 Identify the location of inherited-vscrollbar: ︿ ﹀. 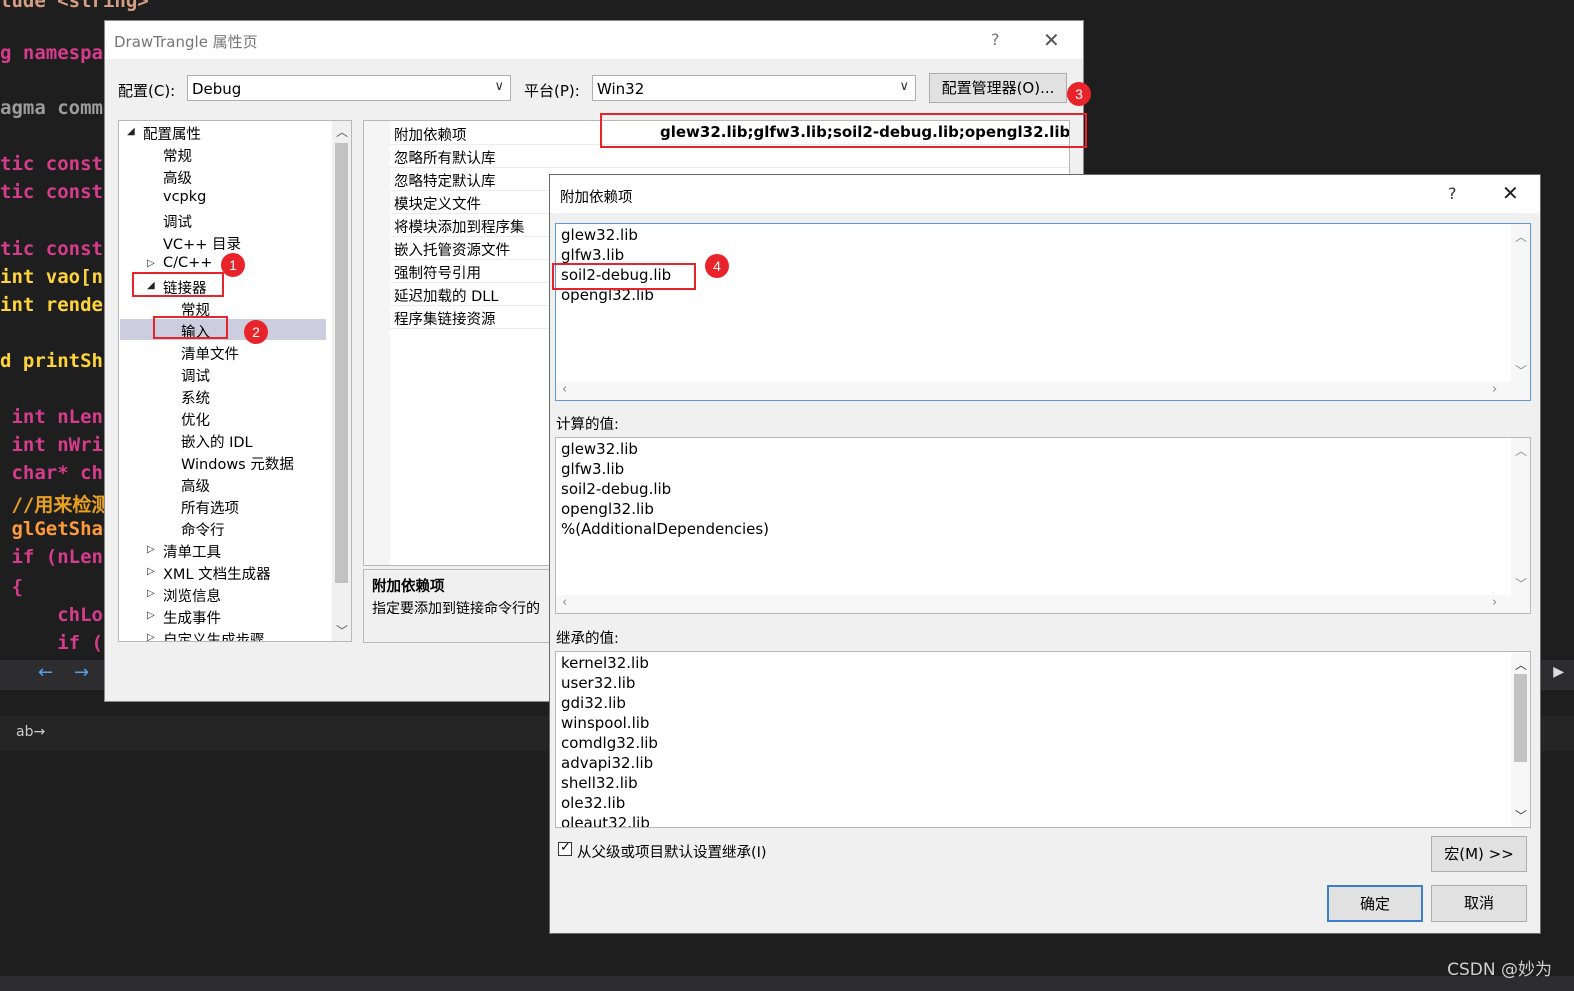
(1520, 739).